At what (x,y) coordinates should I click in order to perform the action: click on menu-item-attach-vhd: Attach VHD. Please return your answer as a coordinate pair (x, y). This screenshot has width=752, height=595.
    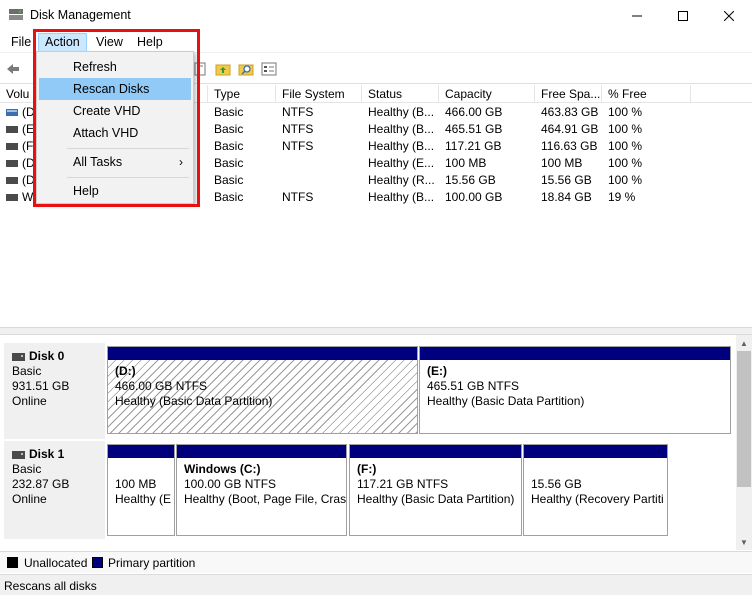
    Looking at the image, I should click on (115, 133).